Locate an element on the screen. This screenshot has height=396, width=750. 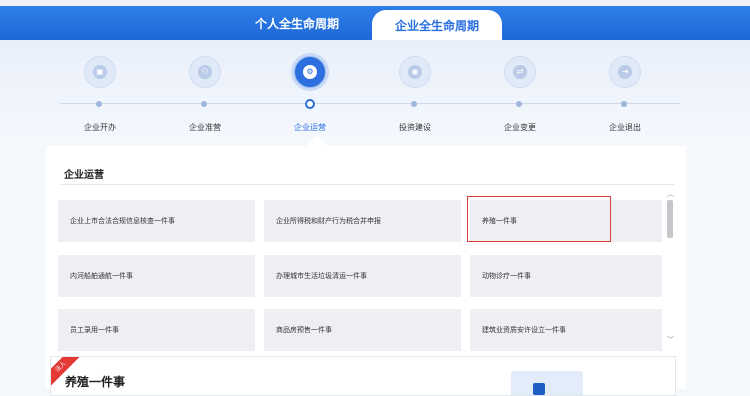
step-icon-circle: ⚇ is located at coordinates (205, 72).